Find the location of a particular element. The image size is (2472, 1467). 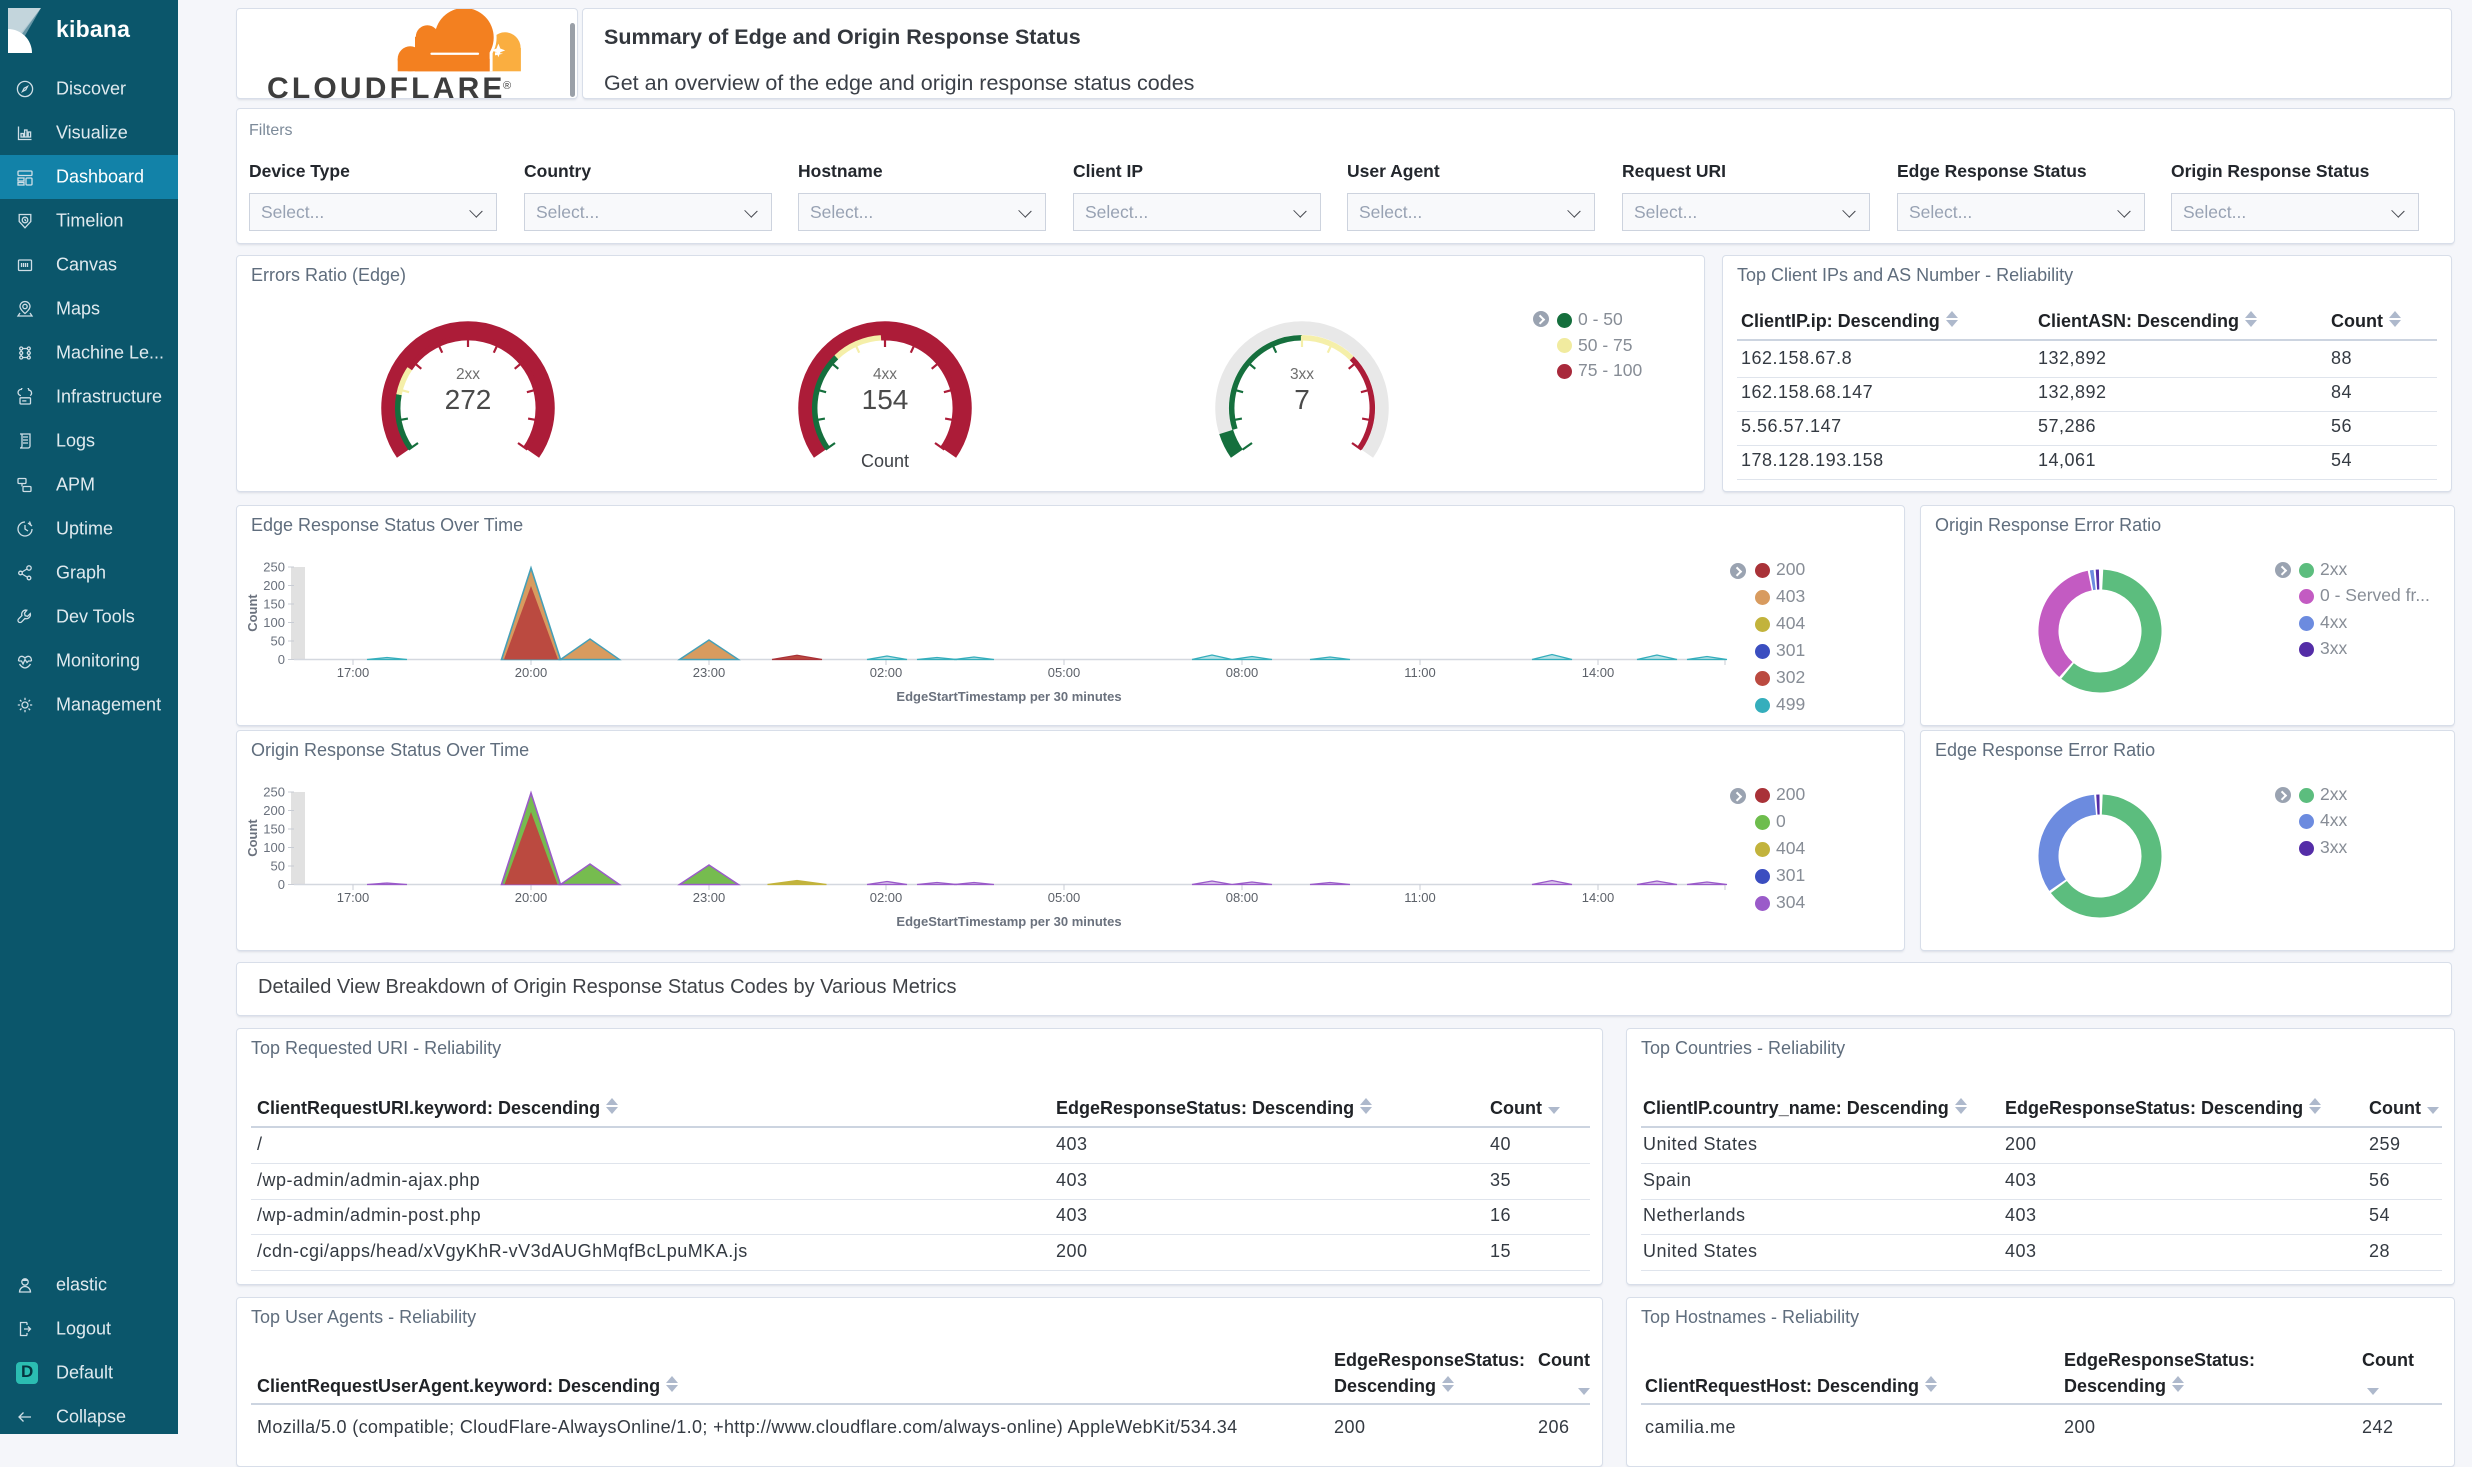

svg-text: 154 is located at coordinates (885, 399).